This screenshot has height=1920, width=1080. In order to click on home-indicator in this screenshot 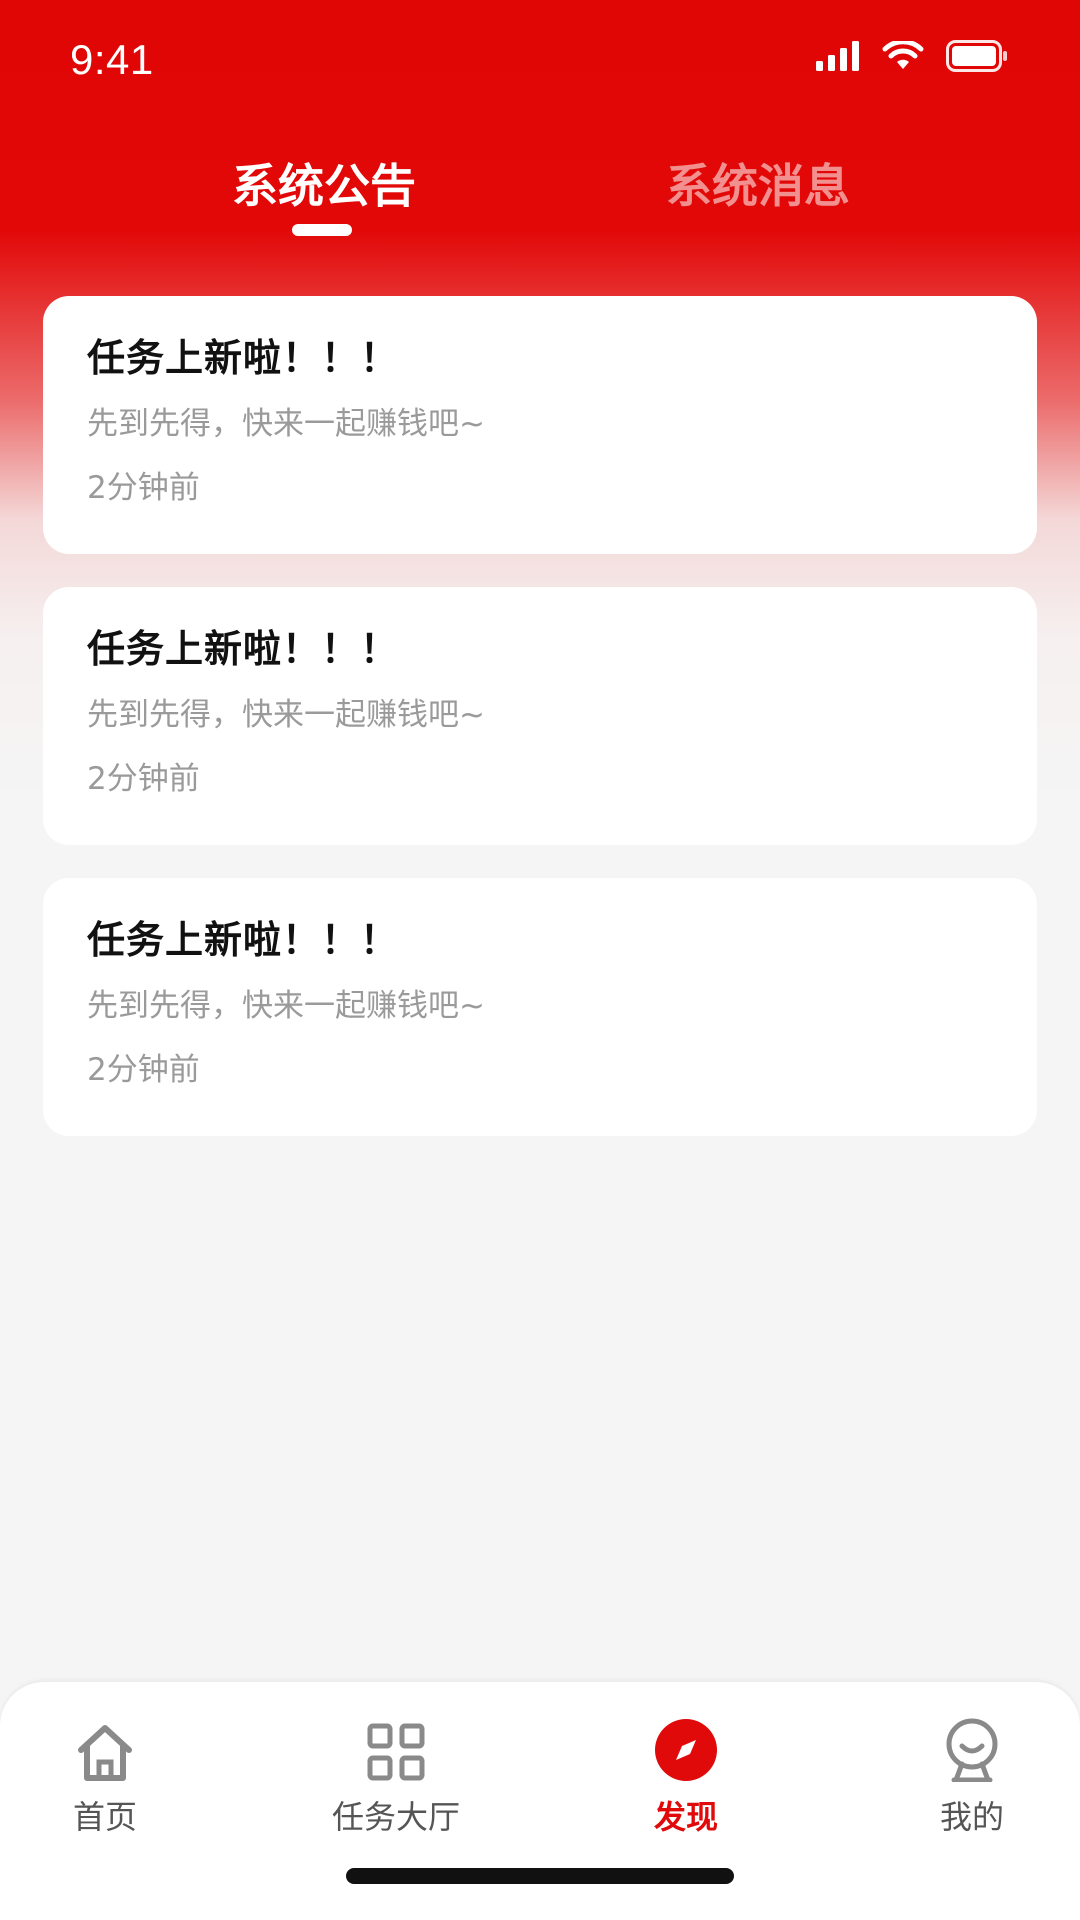, I will do `click(540, 1876)`.